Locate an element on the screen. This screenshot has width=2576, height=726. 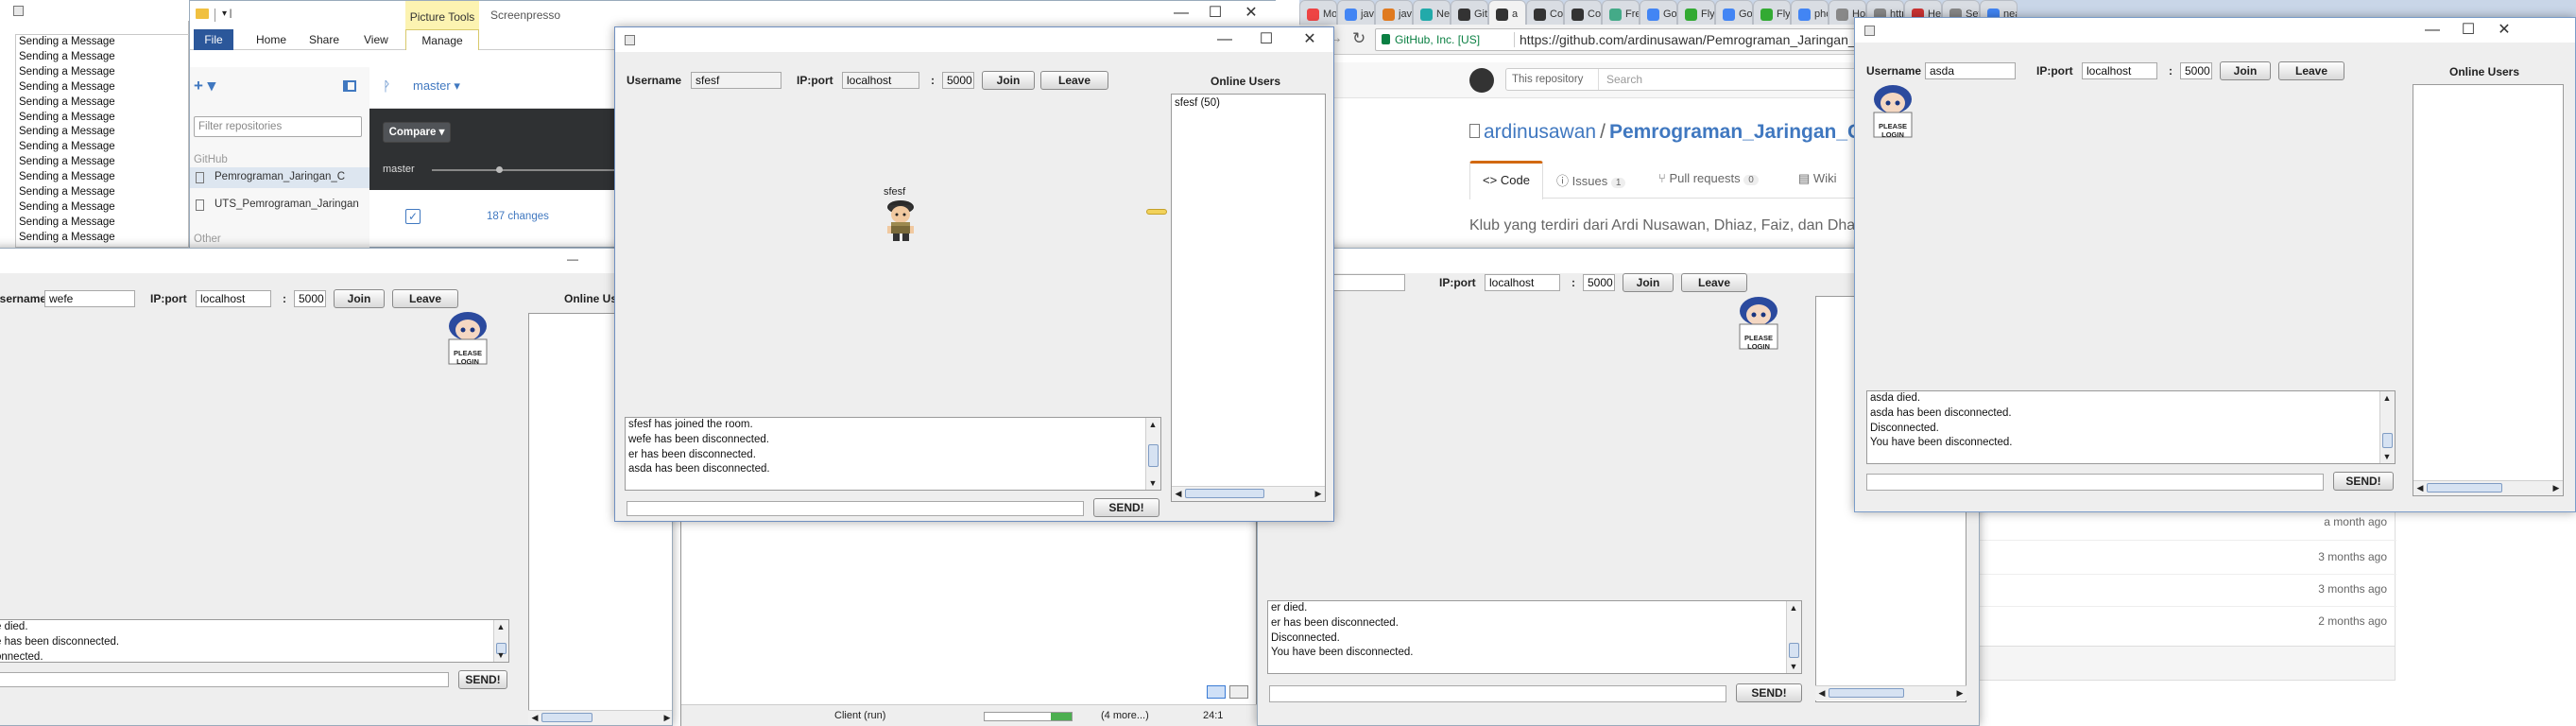
slash: / is located at coordinates (1603, 132).